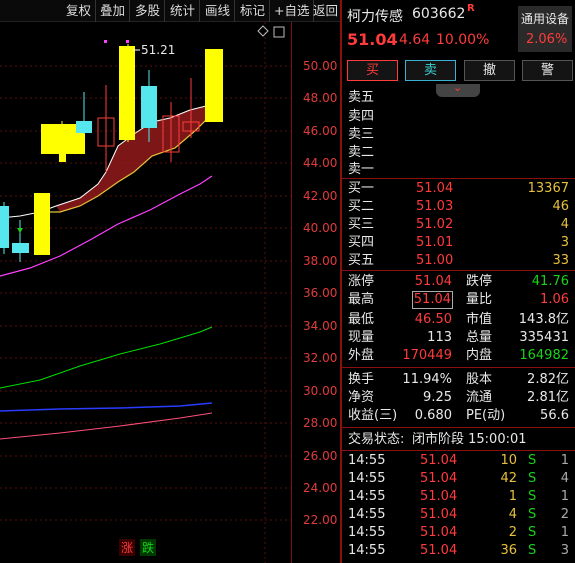 This screenshot has height=563, width=575. I want to click on low-label: 最低, so click(361, 319).